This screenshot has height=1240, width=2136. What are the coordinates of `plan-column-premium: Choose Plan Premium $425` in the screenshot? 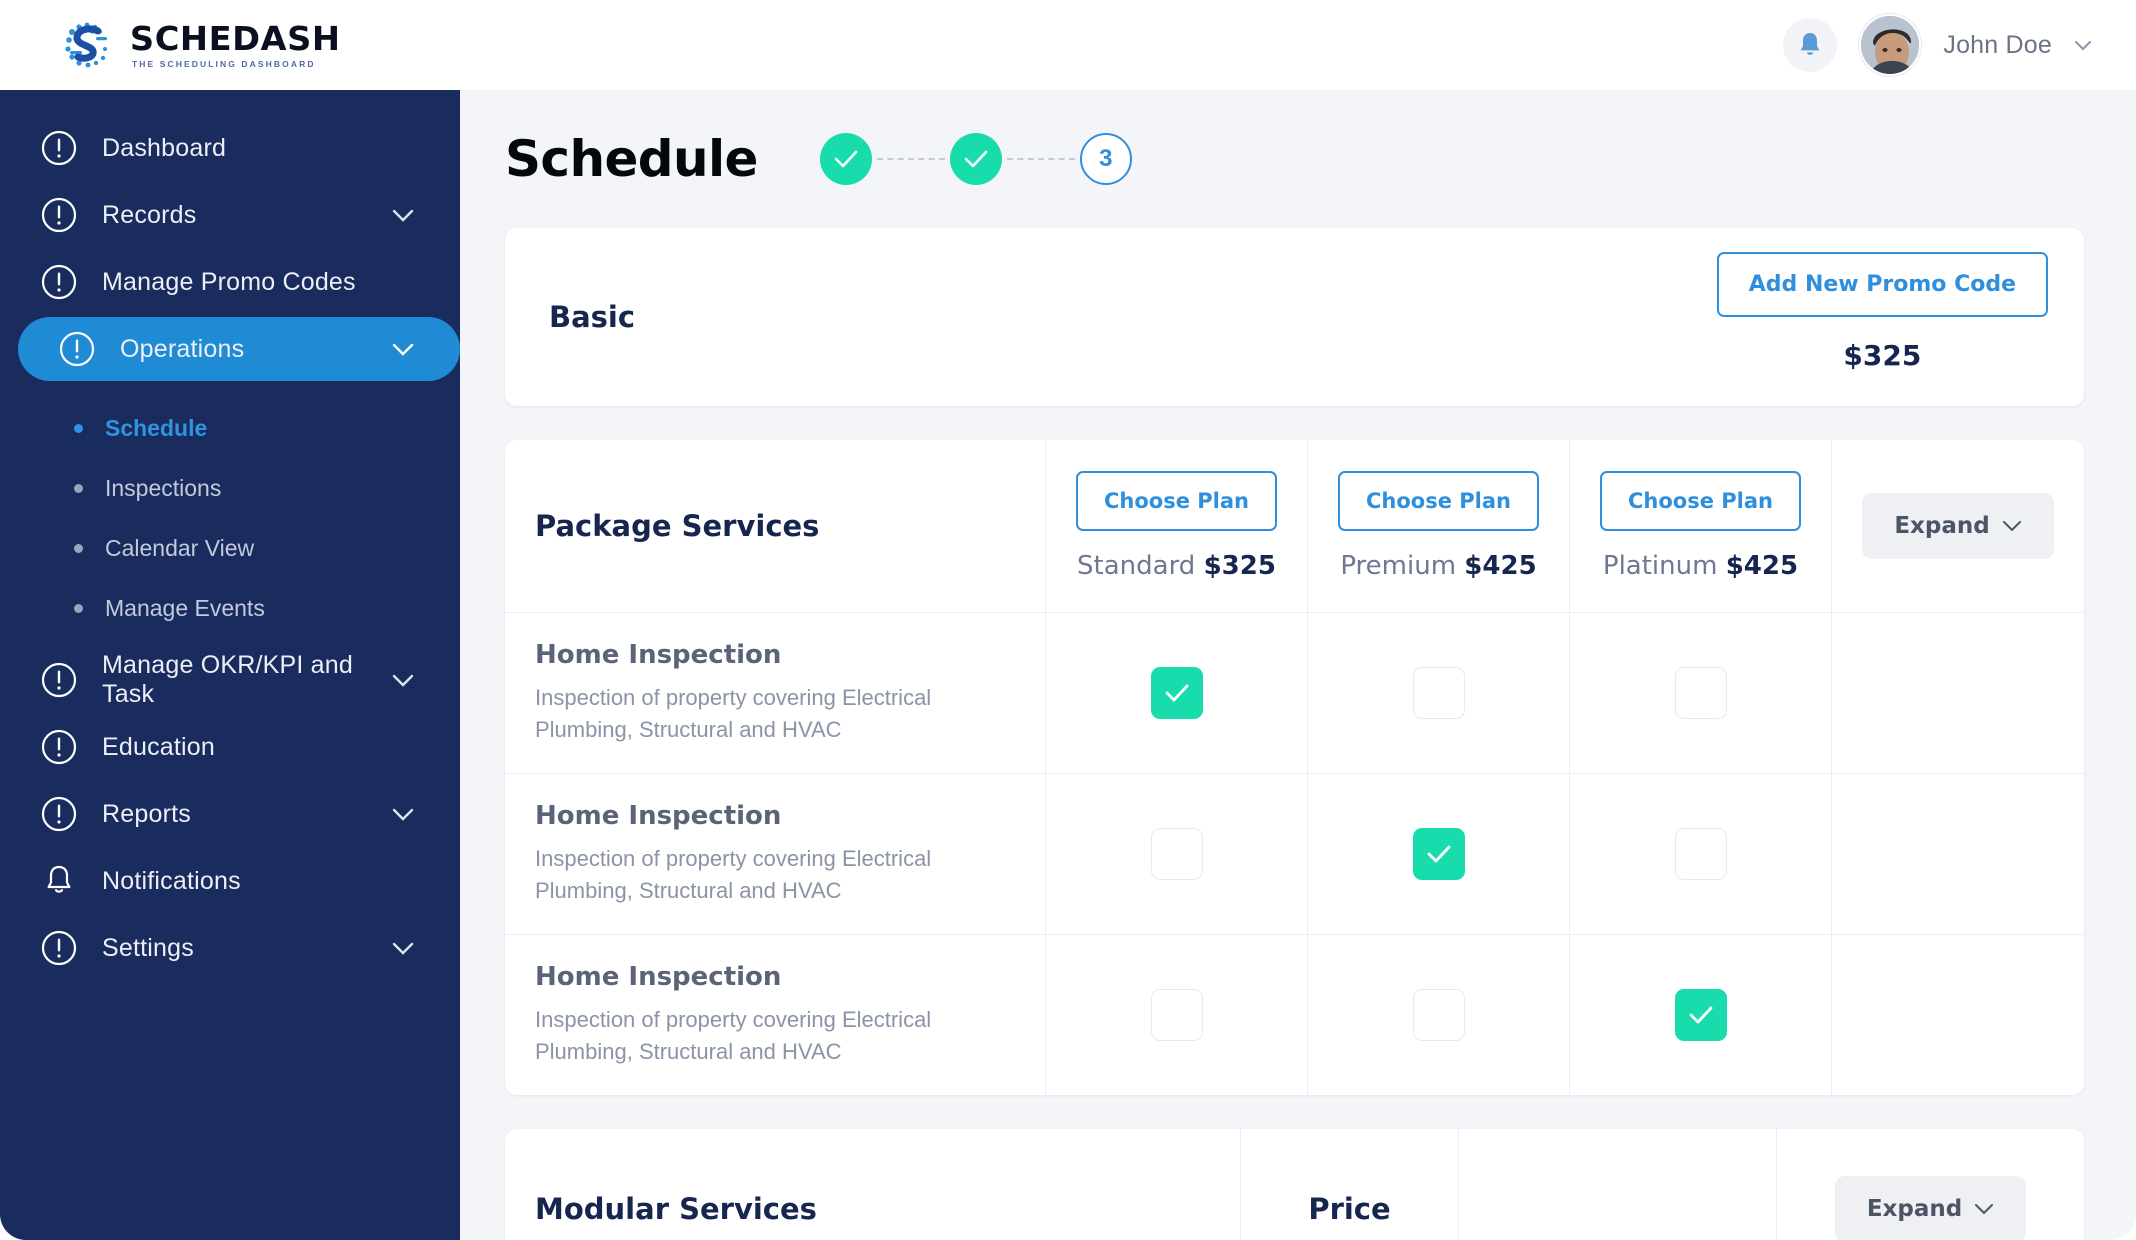 It's located at (1438, 526).